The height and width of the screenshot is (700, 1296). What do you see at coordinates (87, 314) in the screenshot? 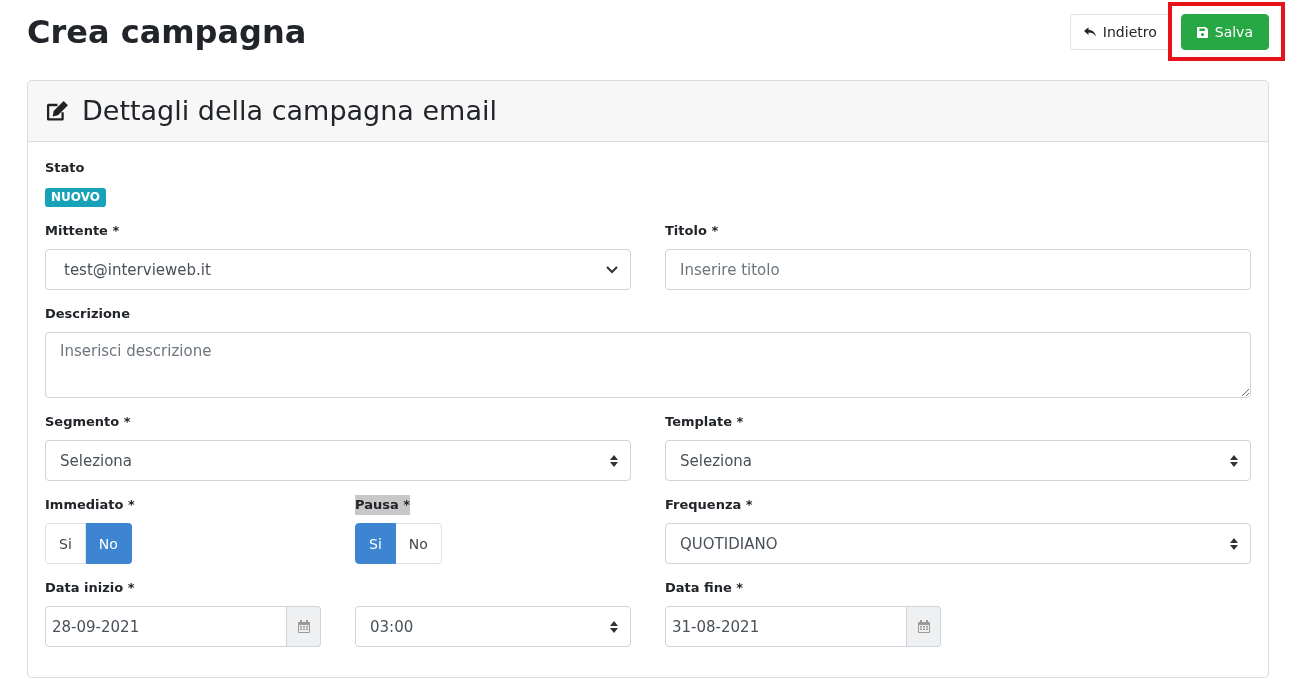
I see `field-label: Descrizione` at bounding box center [87, 314].